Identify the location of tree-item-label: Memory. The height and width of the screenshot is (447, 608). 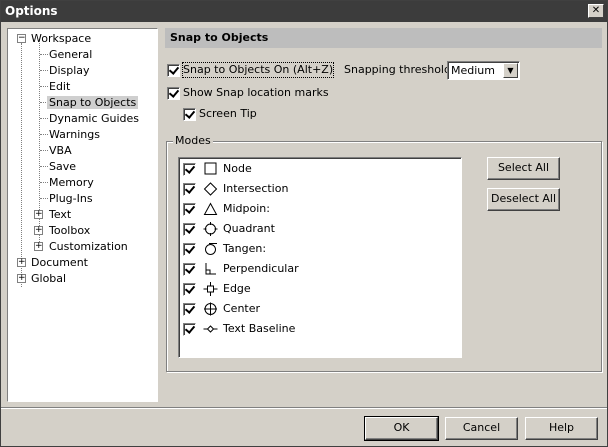
(71, 182).